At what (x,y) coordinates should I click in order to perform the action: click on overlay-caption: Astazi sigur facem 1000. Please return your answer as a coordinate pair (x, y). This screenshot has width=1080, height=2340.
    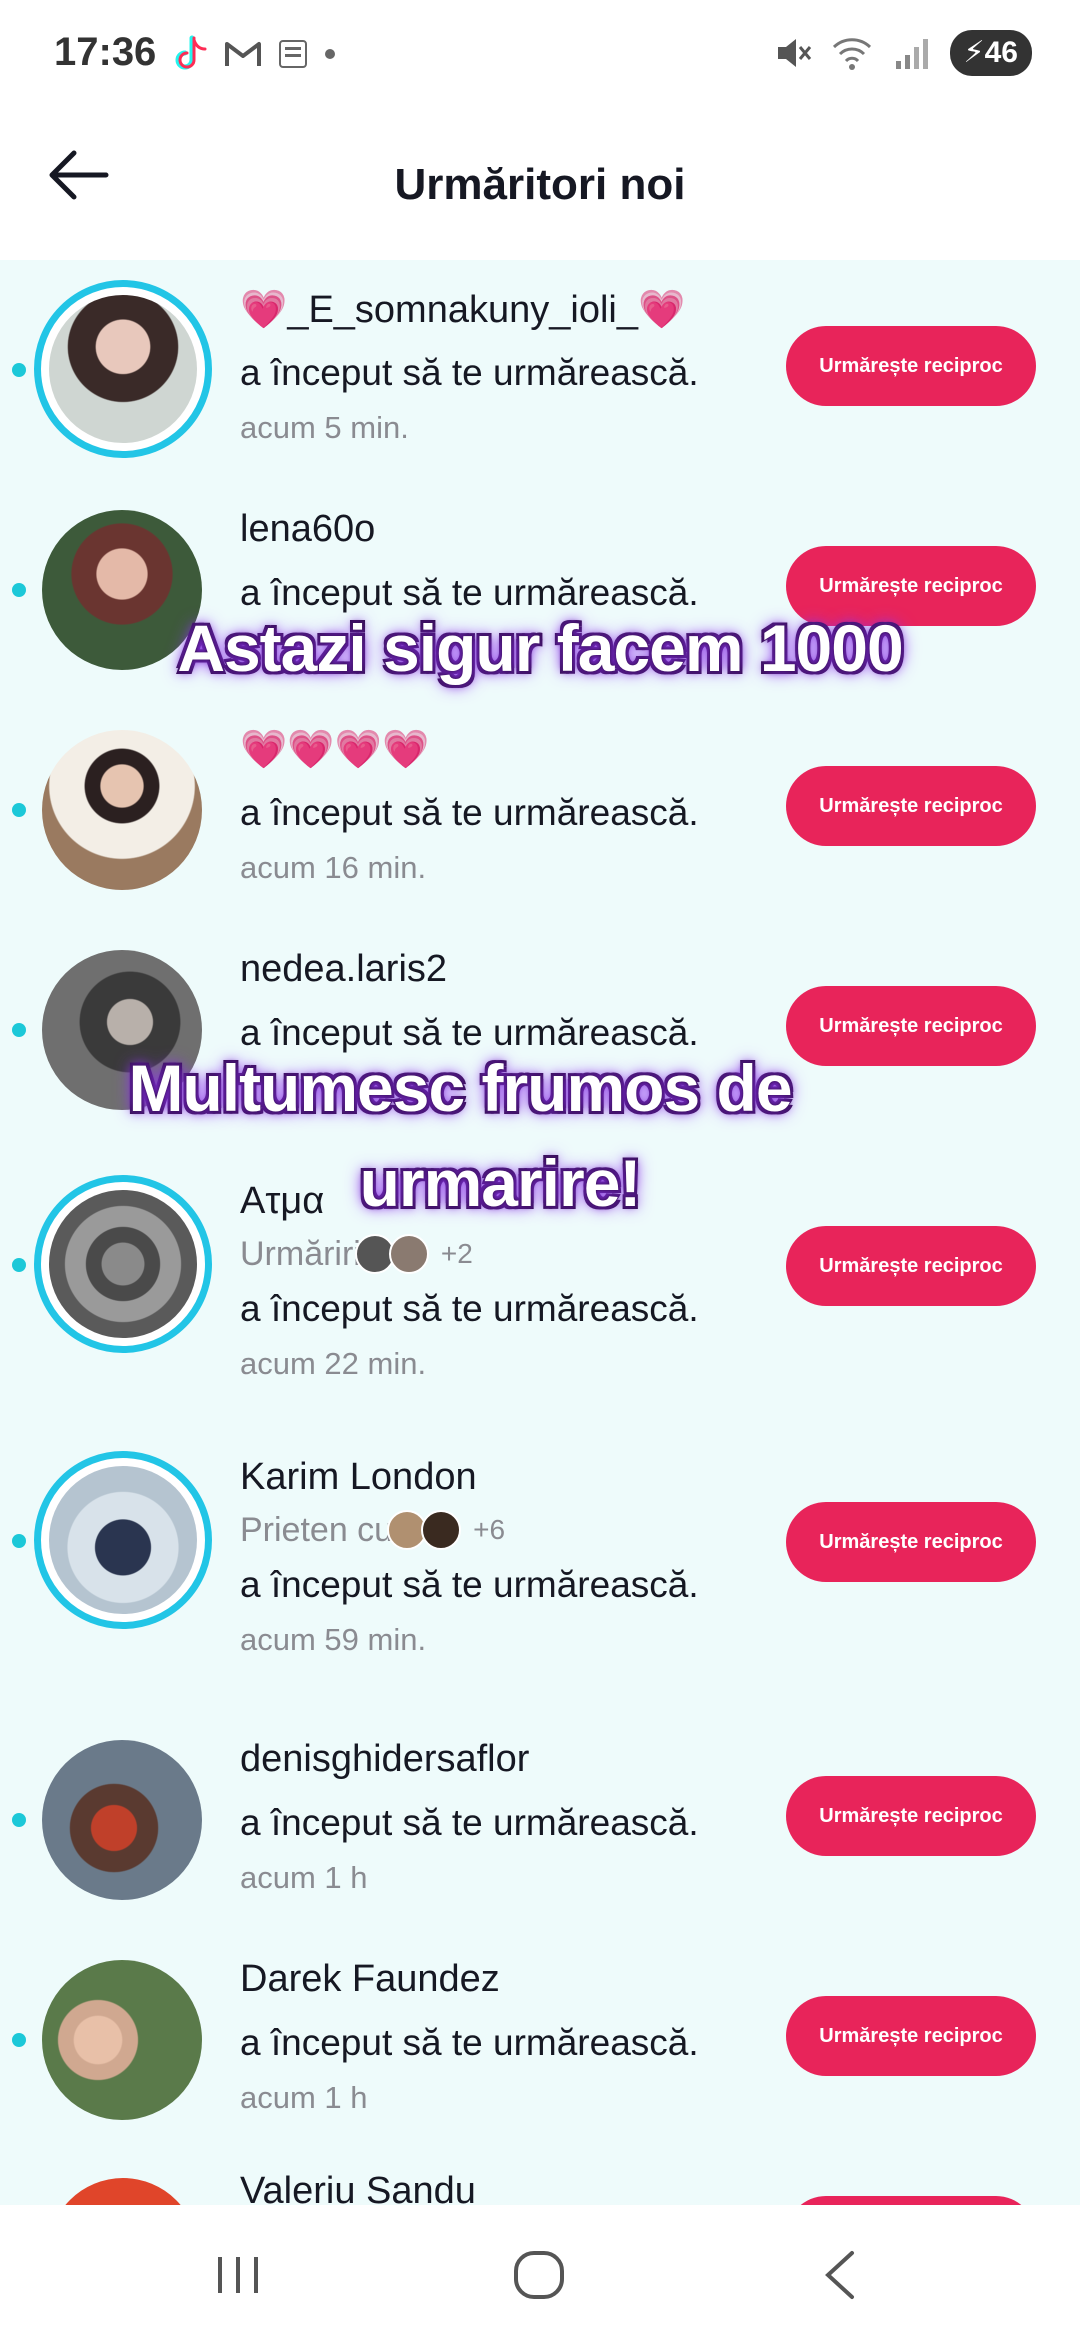
    Looking at the image, I should click on (540, 648).